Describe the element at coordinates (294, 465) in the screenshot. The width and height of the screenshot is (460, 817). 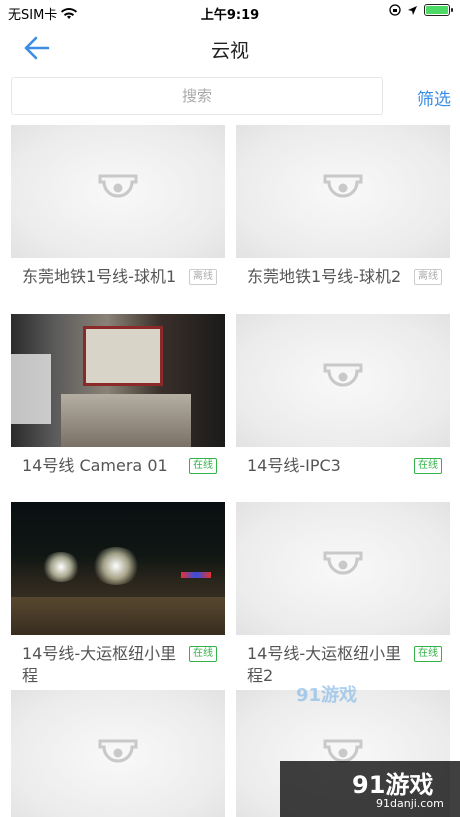
I see `camera-name: 14号线-IPC3` at that location.